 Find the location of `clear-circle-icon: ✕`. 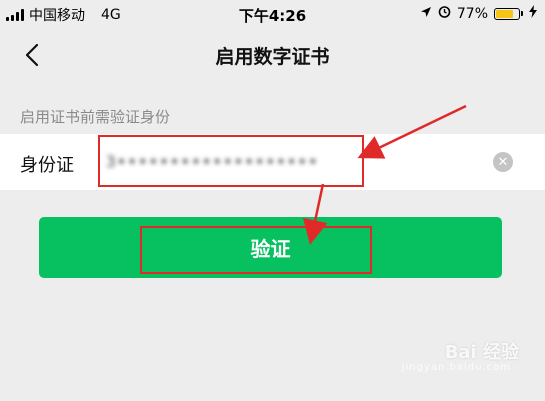

clear-circle-icon: ✕ is located at coordinates (503, 162).